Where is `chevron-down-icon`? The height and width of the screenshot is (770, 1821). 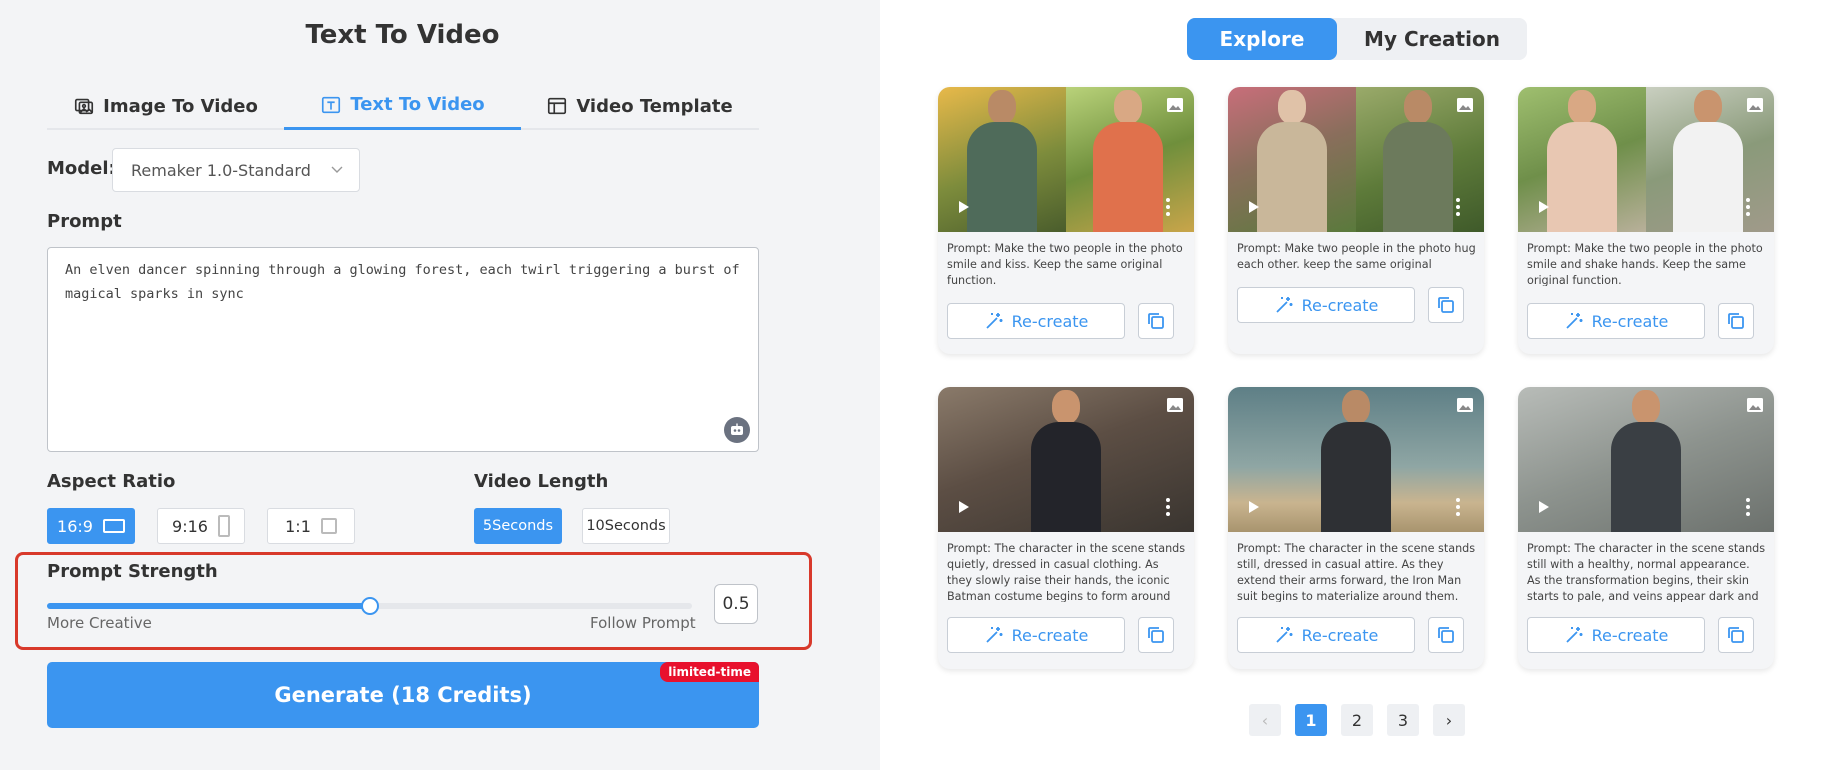 chevron-down-icon is located at coordinates (337, 169).